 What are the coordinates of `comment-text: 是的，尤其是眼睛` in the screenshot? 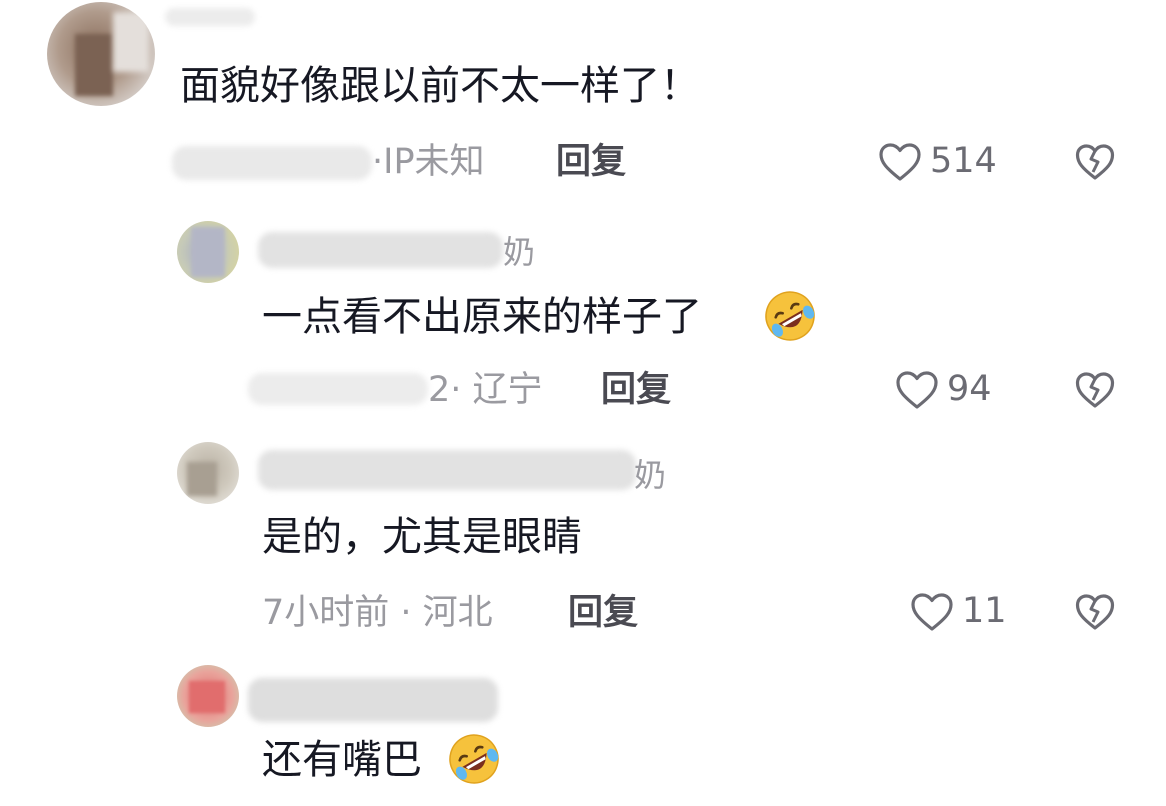 It's located at (422, 537).